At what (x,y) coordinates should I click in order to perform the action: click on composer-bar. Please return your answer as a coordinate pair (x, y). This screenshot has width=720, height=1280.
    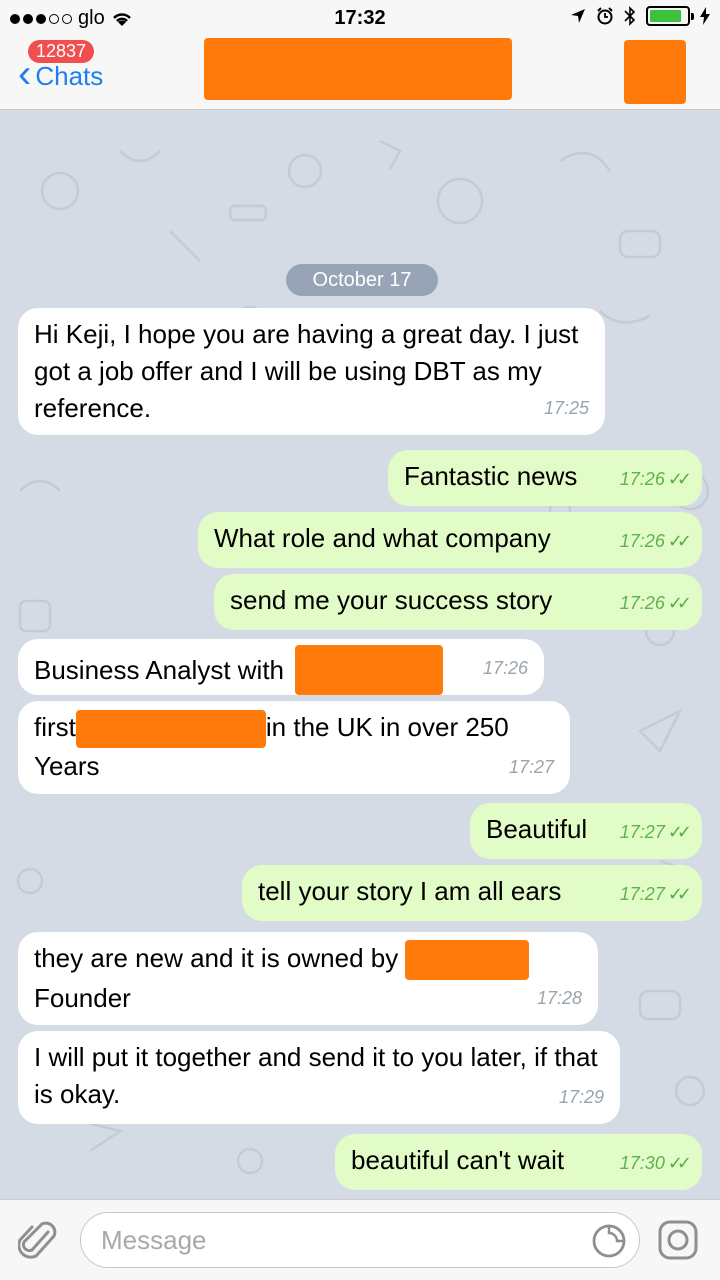
    Looking at the image, I should click on (360, 1239).